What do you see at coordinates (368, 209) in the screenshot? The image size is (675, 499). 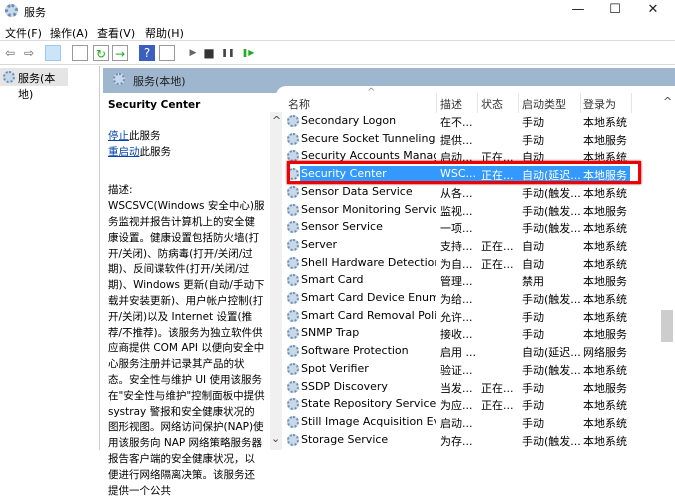 I see `service-name: Sensor Monitoring Service` at bounding box center [368, 209].